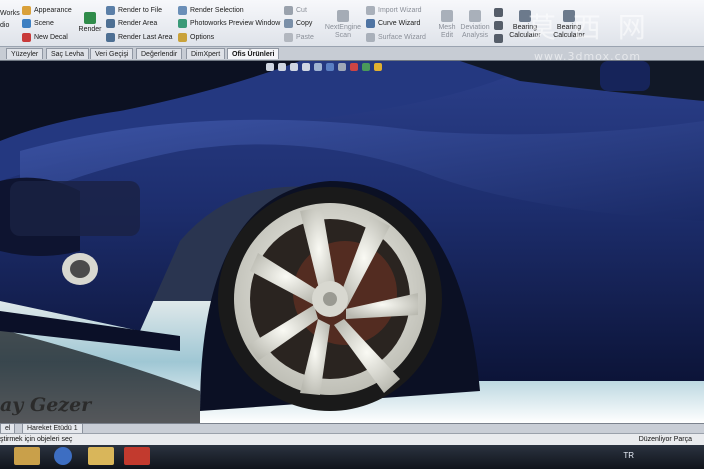  What do you see at coordinates (628, 455) in the screenshot?
I see `language-indicator: TR` at bounding box center [628, 455].